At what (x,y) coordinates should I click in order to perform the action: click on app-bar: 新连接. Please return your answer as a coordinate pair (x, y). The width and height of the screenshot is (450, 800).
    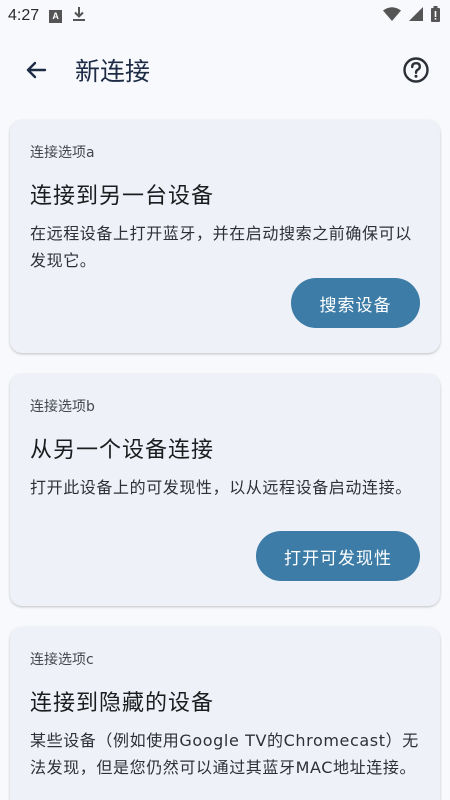
    Looking at the image, I should click on (225, 70).